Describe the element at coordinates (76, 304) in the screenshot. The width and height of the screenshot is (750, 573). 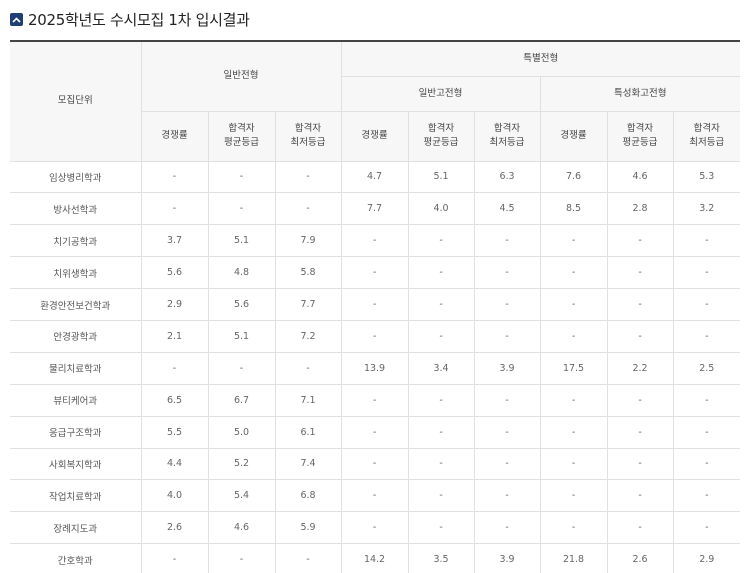
I see `unit-cell: 환경안전보건학과` at that location.